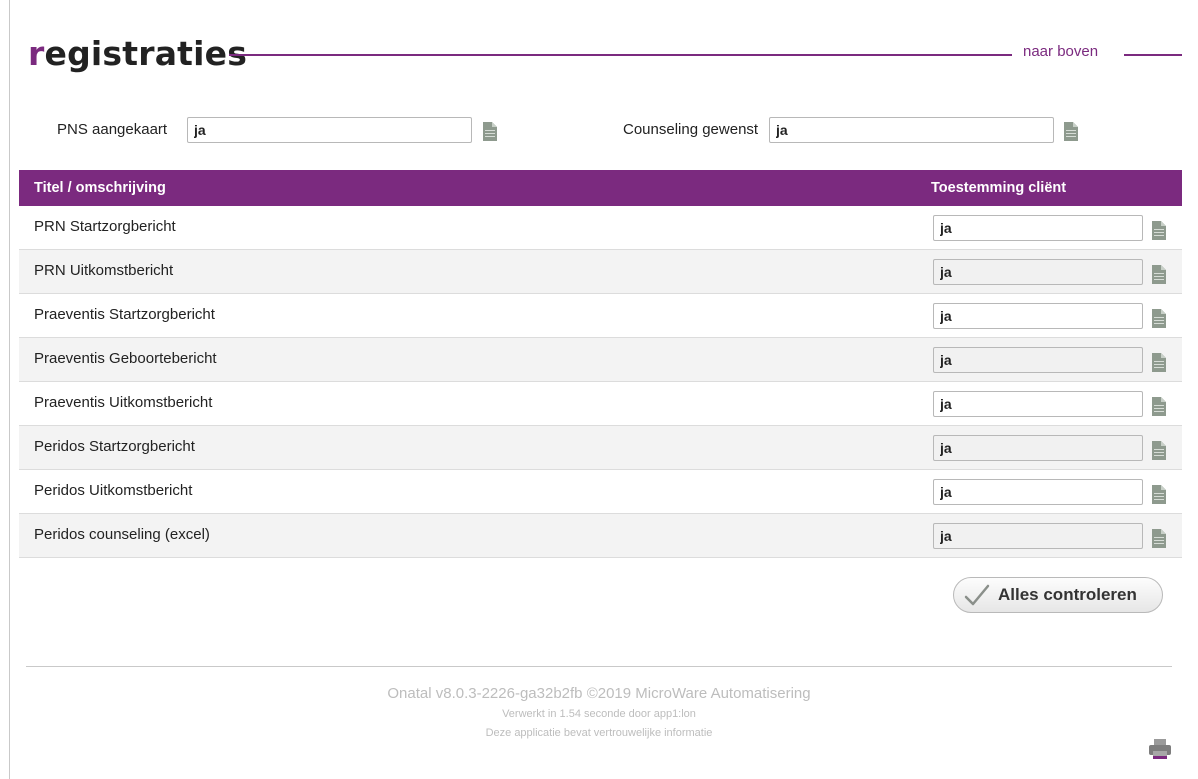 This screenshot has width=1198, height=779. Describe the element at coordinates (112, 129) in the screenshot. I see `pns-label: PNS aangekaart` at that location.